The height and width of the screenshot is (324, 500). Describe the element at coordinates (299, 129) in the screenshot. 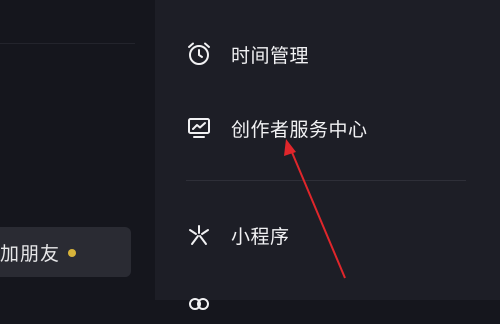

I see `menu-label-creator-center: 创作者服务中心` at that location.